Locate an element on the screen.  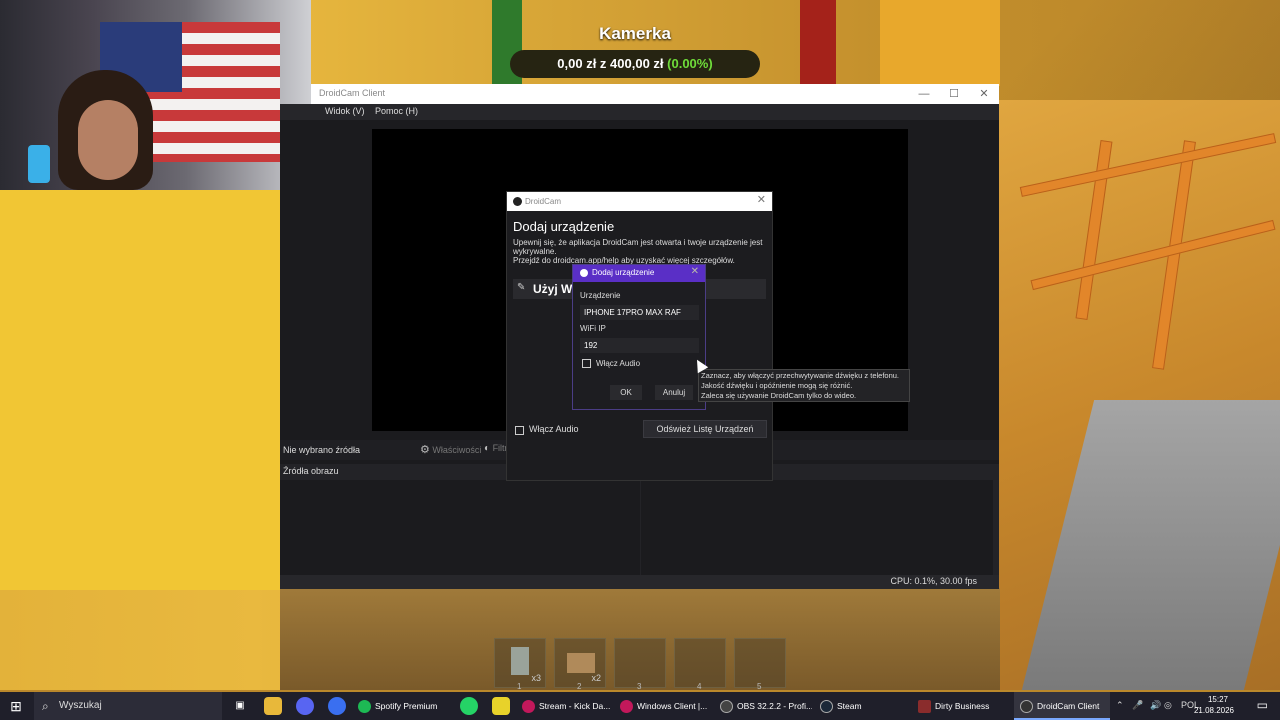
refresh-devices-button: Odśwież Listę Urządzeń is located at coordinates (705, 429).